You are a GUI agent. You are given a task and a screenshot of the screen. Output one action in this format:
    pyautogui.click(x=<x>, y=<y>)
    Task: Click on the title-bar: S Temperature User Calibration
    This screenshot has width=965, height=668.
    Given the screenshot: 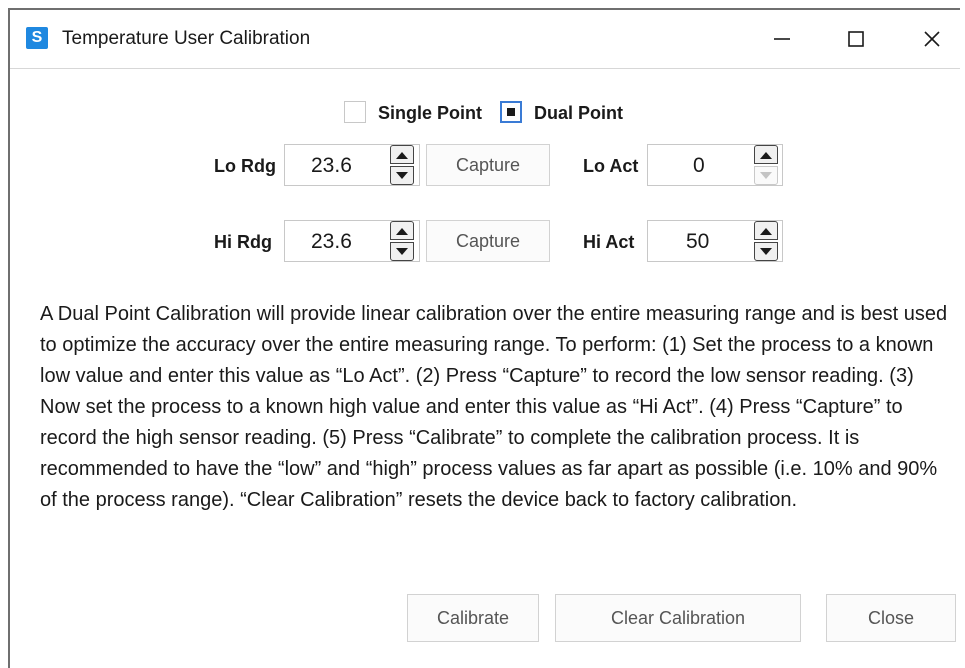 What is the action you would take?
    pyautogui.click(x=485, y=39)
    